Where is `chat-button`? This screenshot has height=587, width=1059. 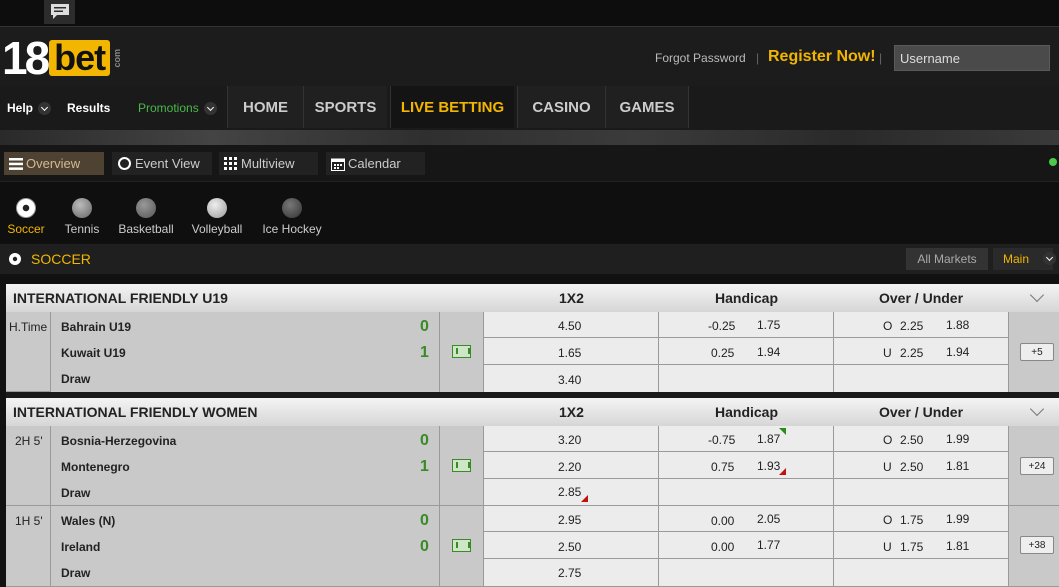
chat-button is located at coordinates (59, 12).